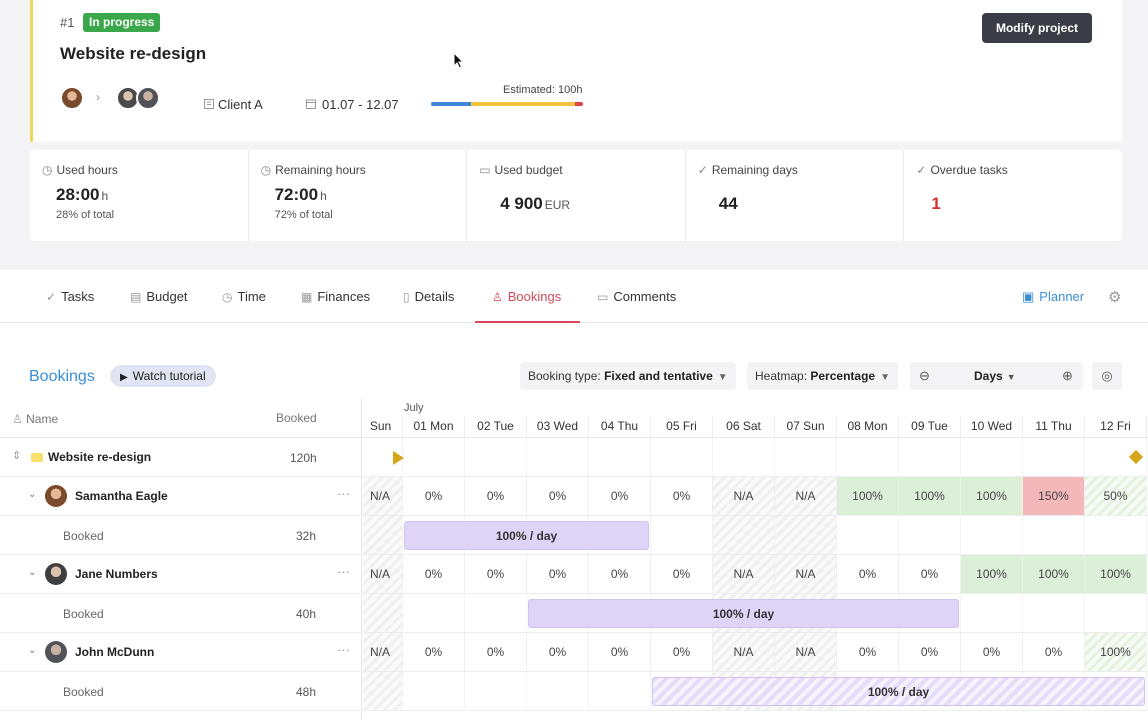 Image resolution: width=1148 pixels, height=720 pixels. What do you see at coordinates (1053, 297) in the screenshot?
I see `planner-link: ▣ Planner` at bounding box center [1053, 297].